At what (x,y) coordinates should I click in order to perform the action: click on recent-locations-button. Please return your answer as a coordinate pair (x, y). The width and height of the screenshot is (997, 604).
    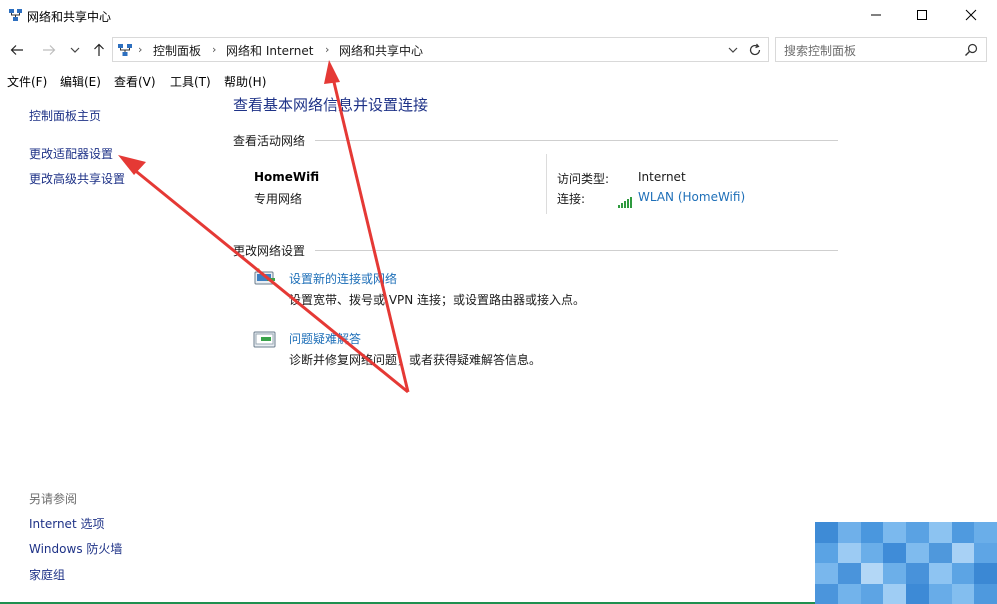
    Looking at the image, I should click on (75, 50).